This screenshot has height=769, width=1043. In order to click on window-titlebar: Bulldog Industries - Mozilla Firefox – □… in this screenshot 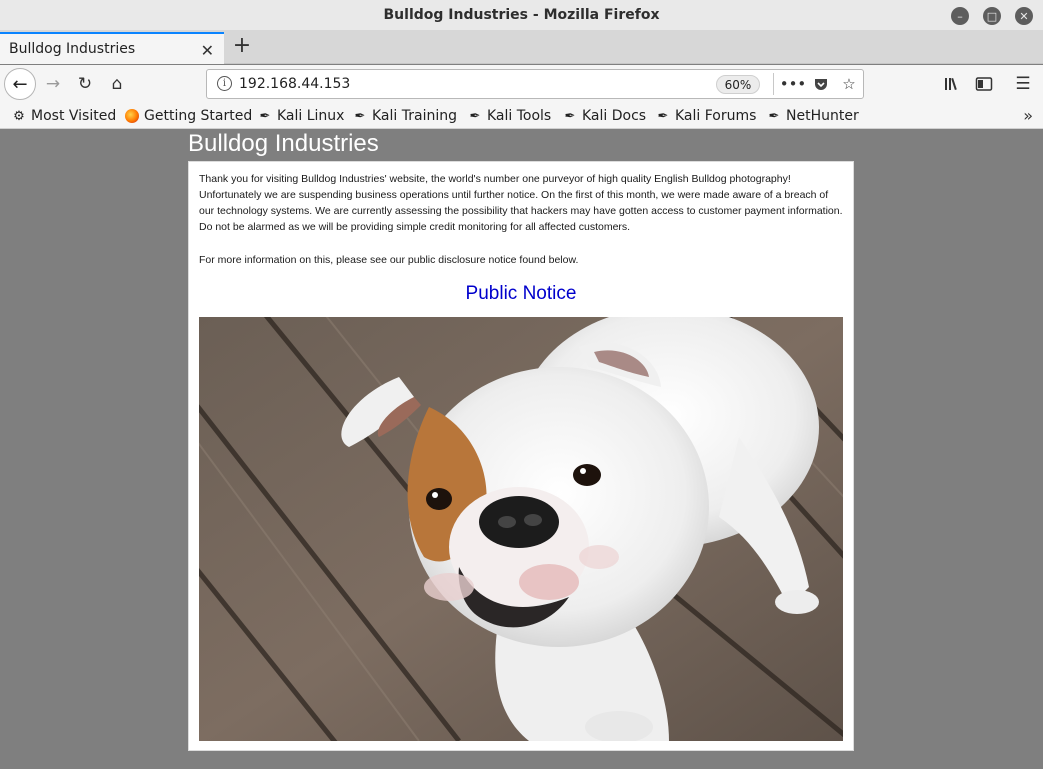, I will do `click(521, 15)`.